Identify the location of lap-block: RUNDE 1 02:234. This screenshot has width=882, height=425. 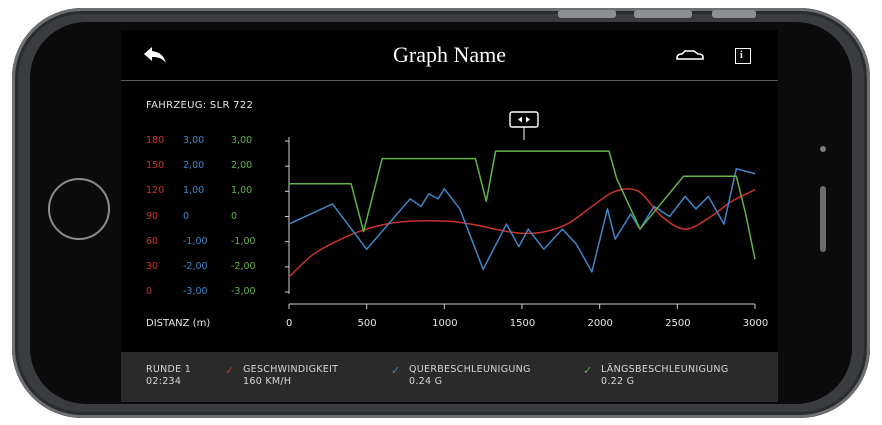
(168, 376).